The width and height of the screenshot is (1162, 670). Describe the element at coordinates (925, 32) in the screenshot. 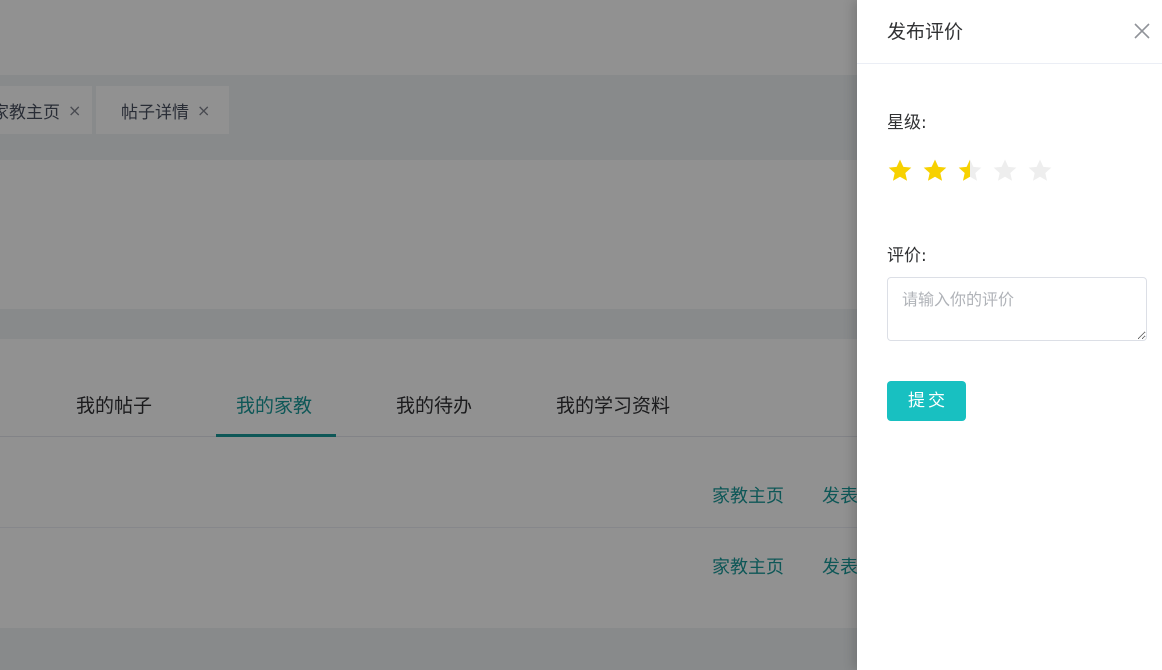

I see `drawer-title: 发布评价` at that location.